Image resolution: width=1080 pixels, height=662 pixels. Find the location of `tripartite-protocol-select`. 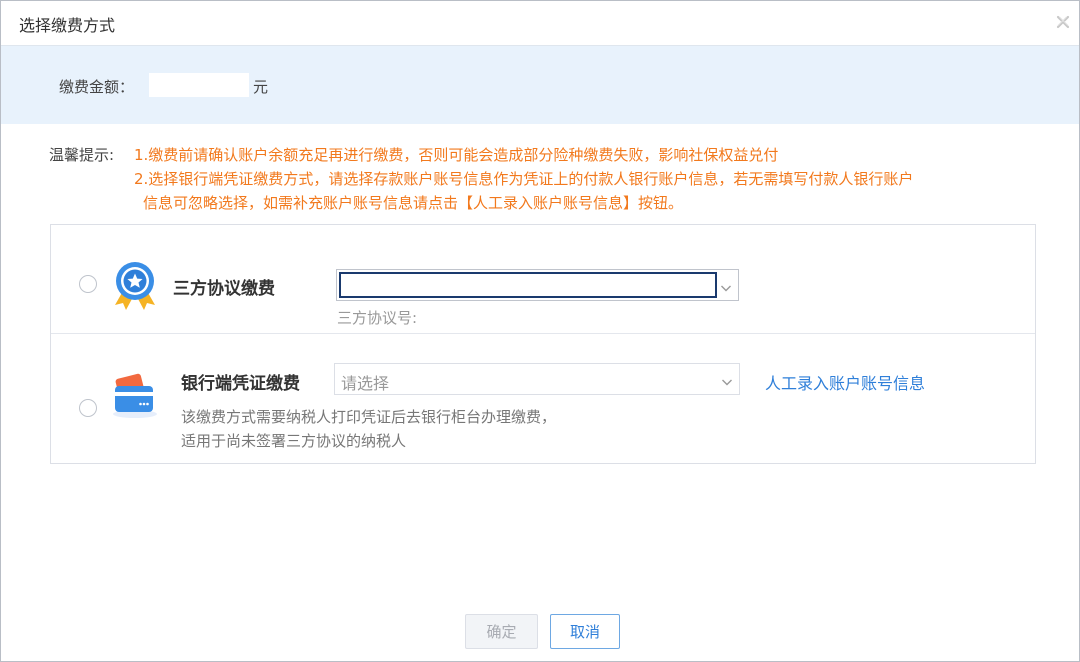

tripartite-protocol-select is located at coordinates (537, 285).